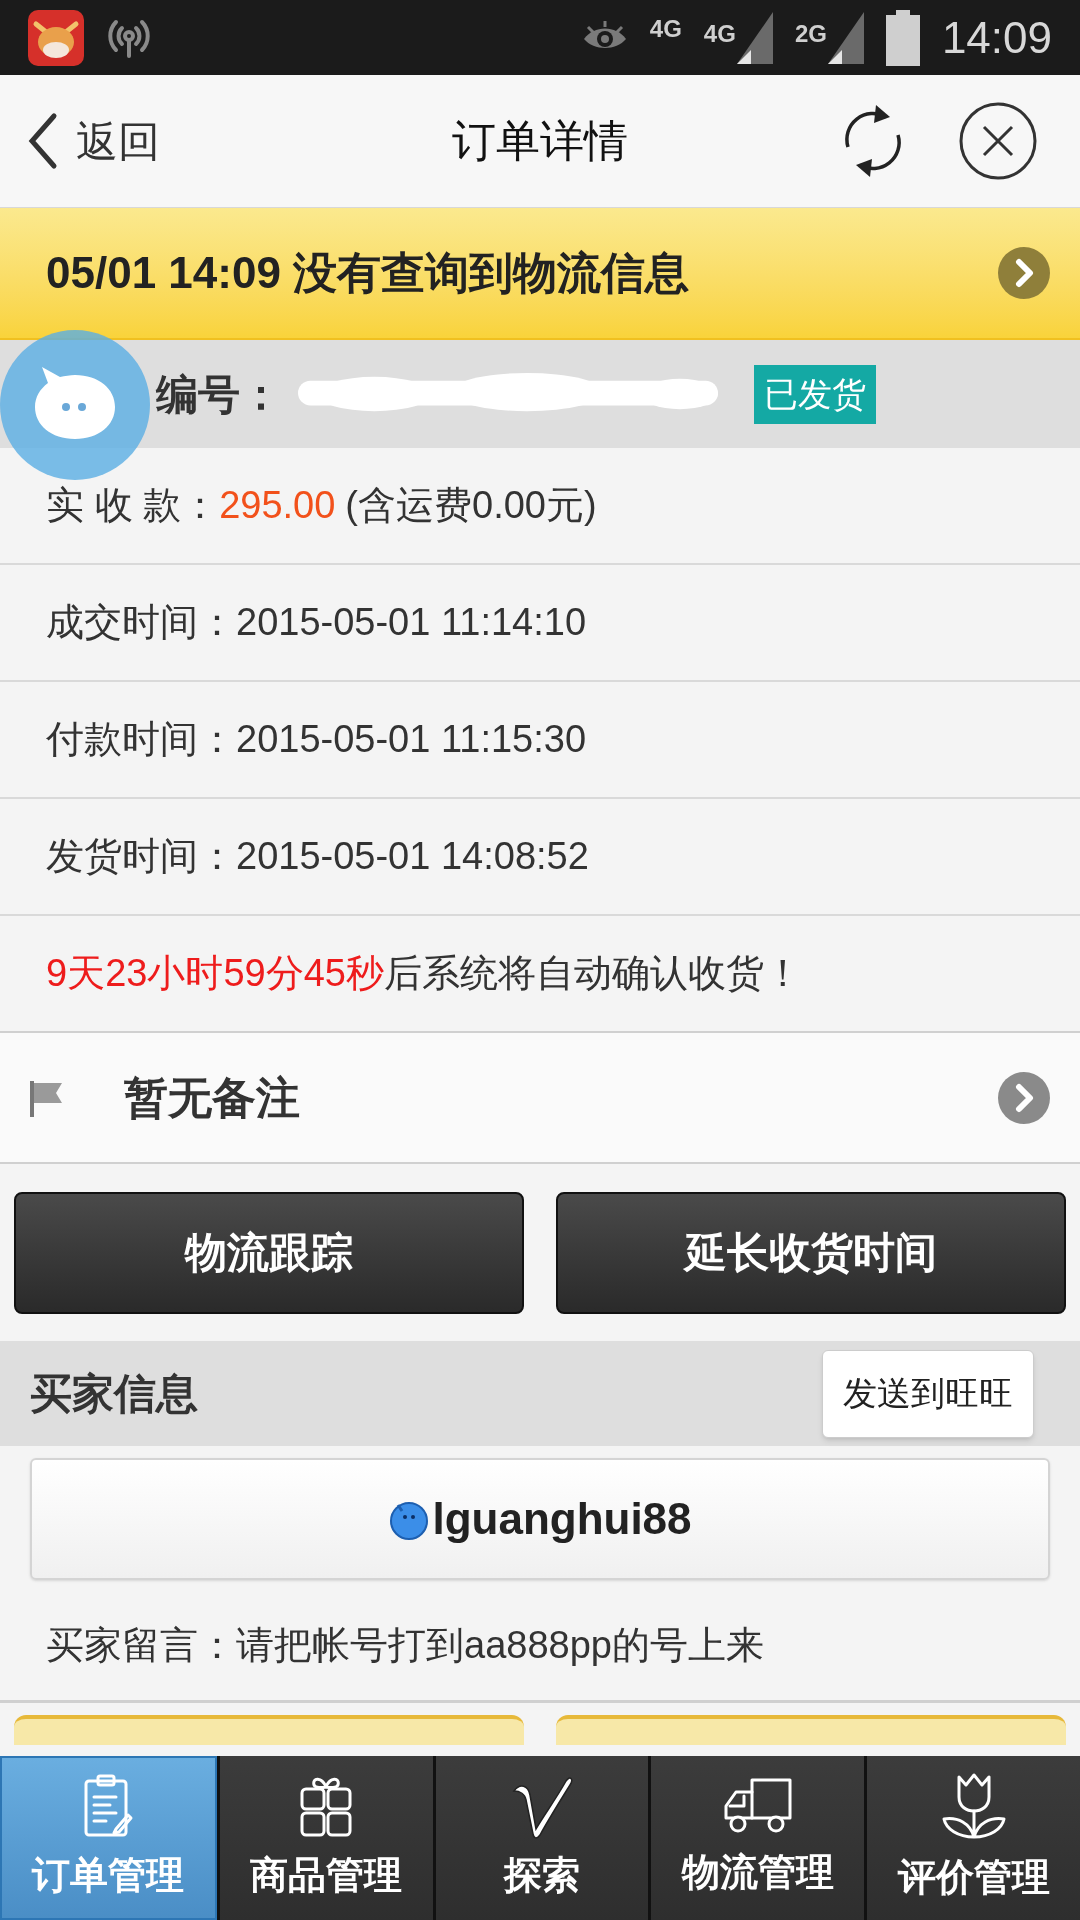 The height and width of the screenshot is (1920, 1080). Describe the element at coordinates (108, 1805) in the screenshot. I see `clipboard-icon` at that location.